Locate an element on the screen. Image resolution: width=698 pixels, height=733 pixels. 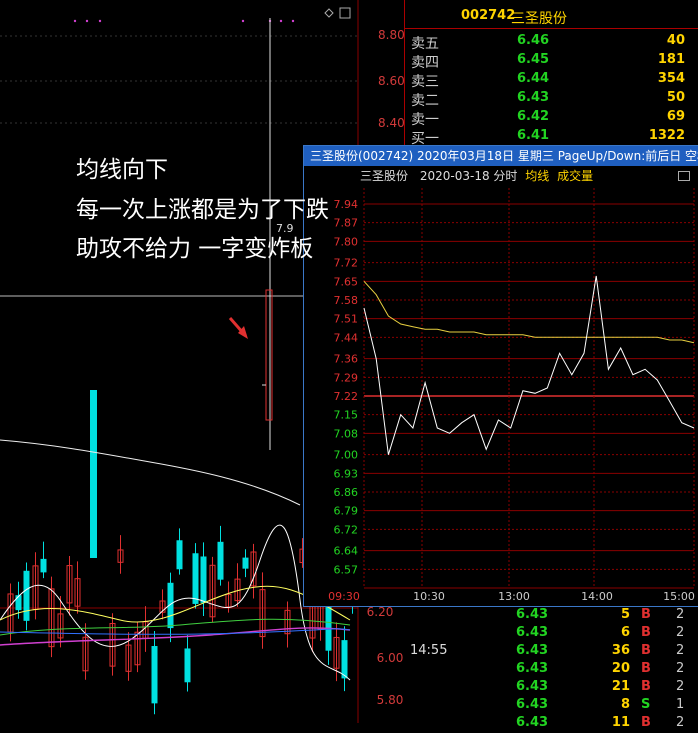
tick-volume: 6 is located at coordinates (625, 632).